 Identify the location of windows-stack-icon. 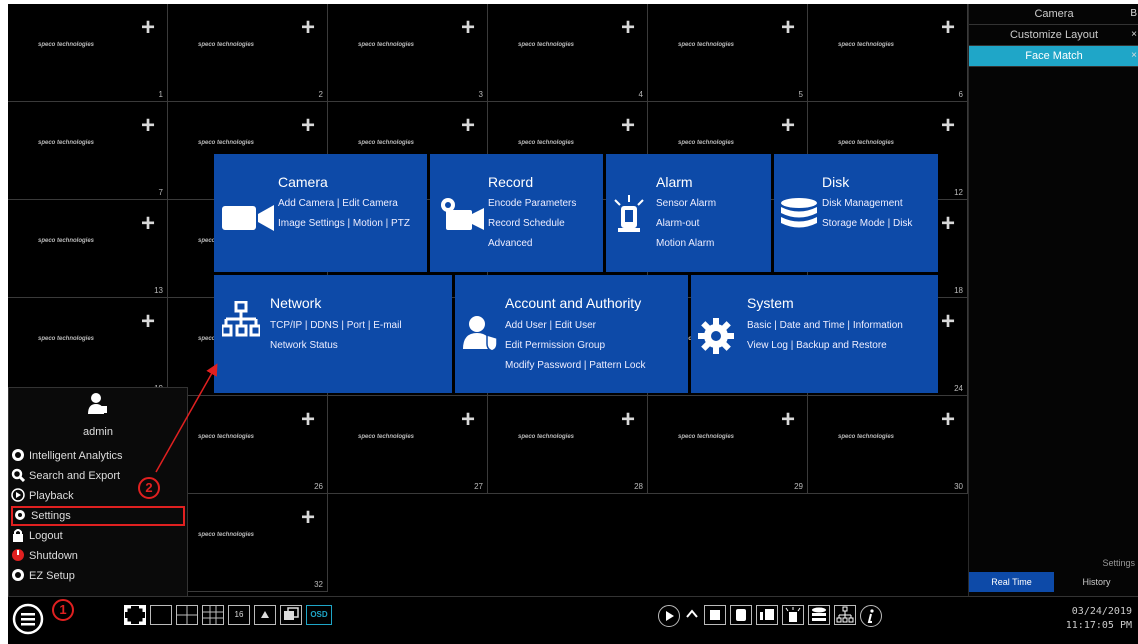
(291, 613).